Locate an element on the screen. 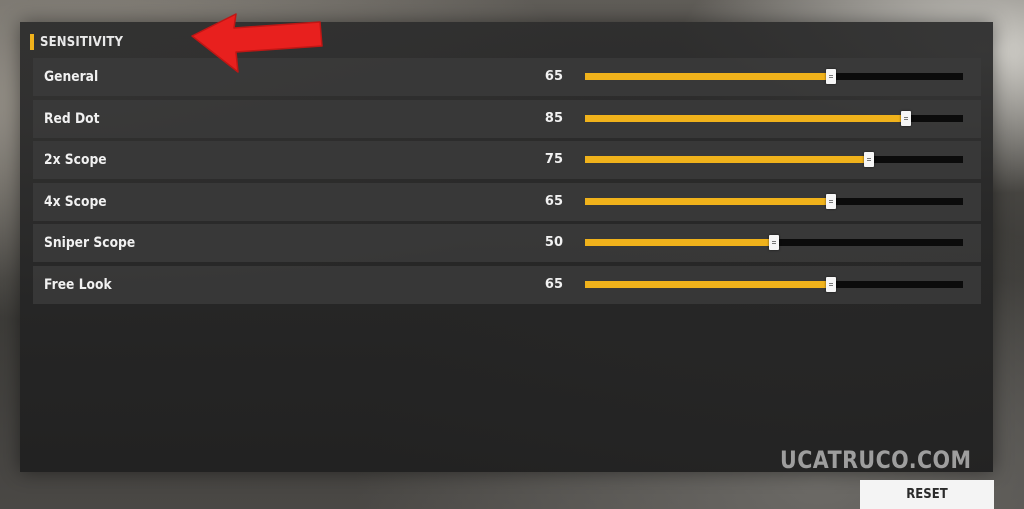  watermark-text: UCATRUCO.COM is located at coordinates (876, 460).